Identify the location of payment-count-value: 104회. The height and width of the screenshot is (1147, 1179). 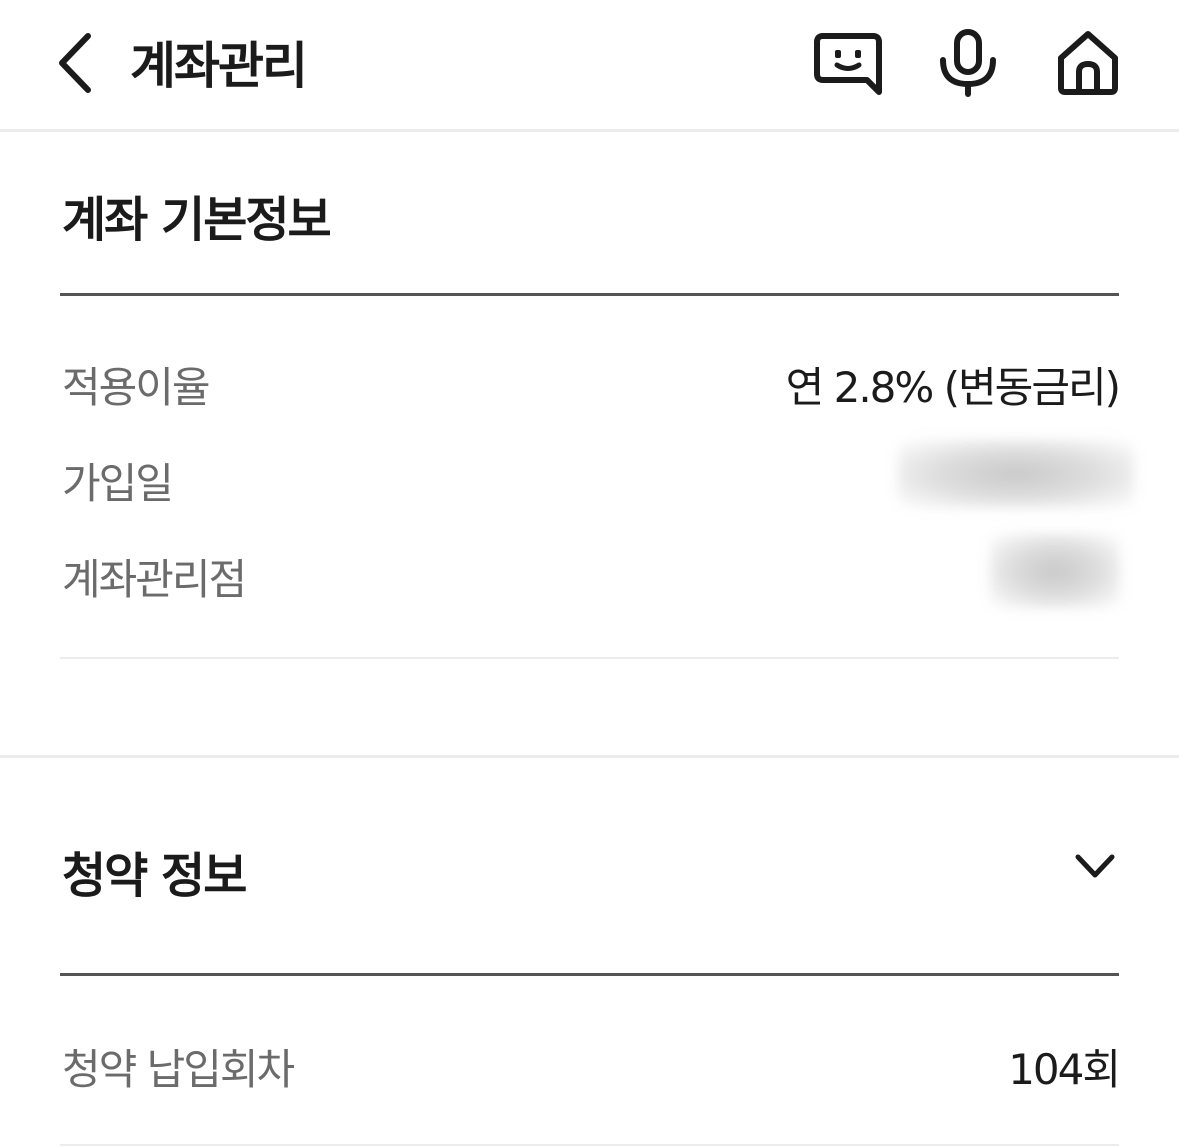
(1064, 1069).